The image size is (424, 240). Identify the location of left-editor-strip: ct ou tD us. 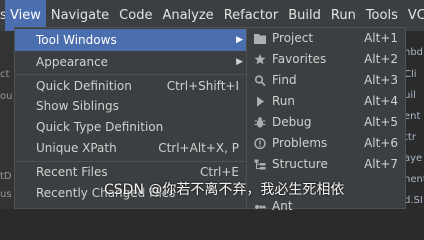
(7, 120).